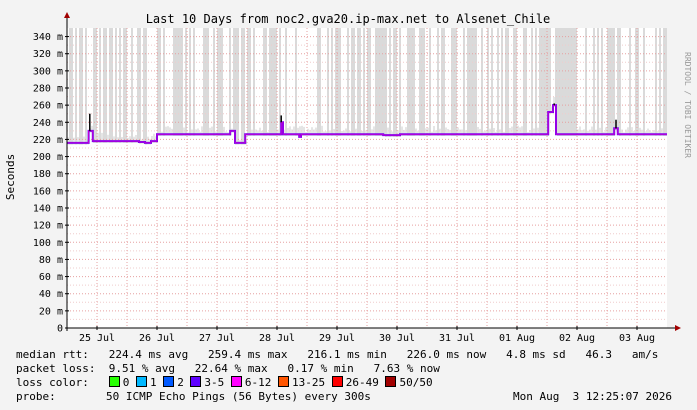  I want to click on legend-item: 13-25, so click(301, 382).